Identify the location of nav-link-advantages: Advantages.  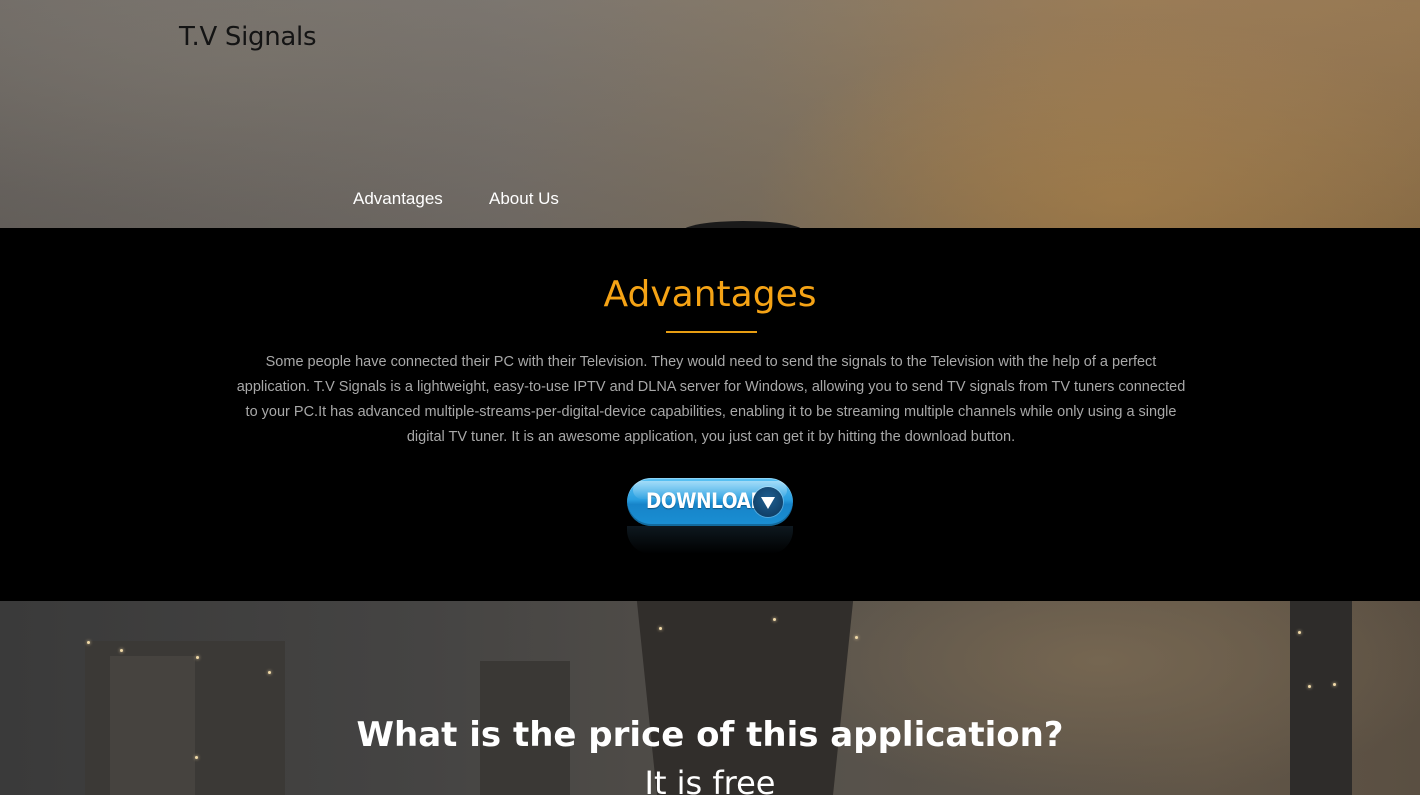
(398, 199).